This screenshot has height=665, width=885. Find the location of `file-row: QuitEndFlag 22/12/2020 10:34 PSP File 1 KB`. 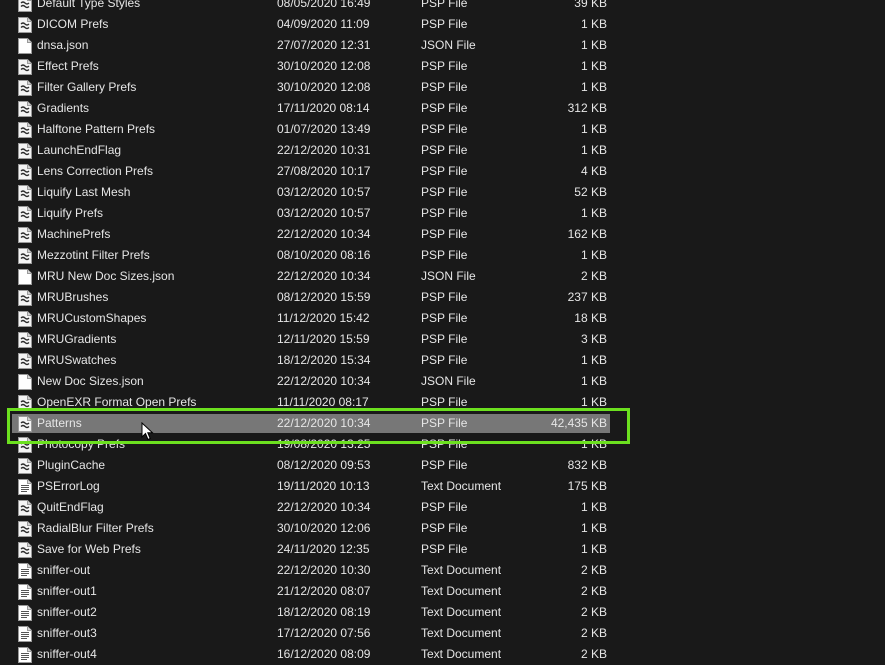

file-row: QuitEndFlag 22/12/2020 10:34 PSP File 1 KB is located at coordinates (442, 507).